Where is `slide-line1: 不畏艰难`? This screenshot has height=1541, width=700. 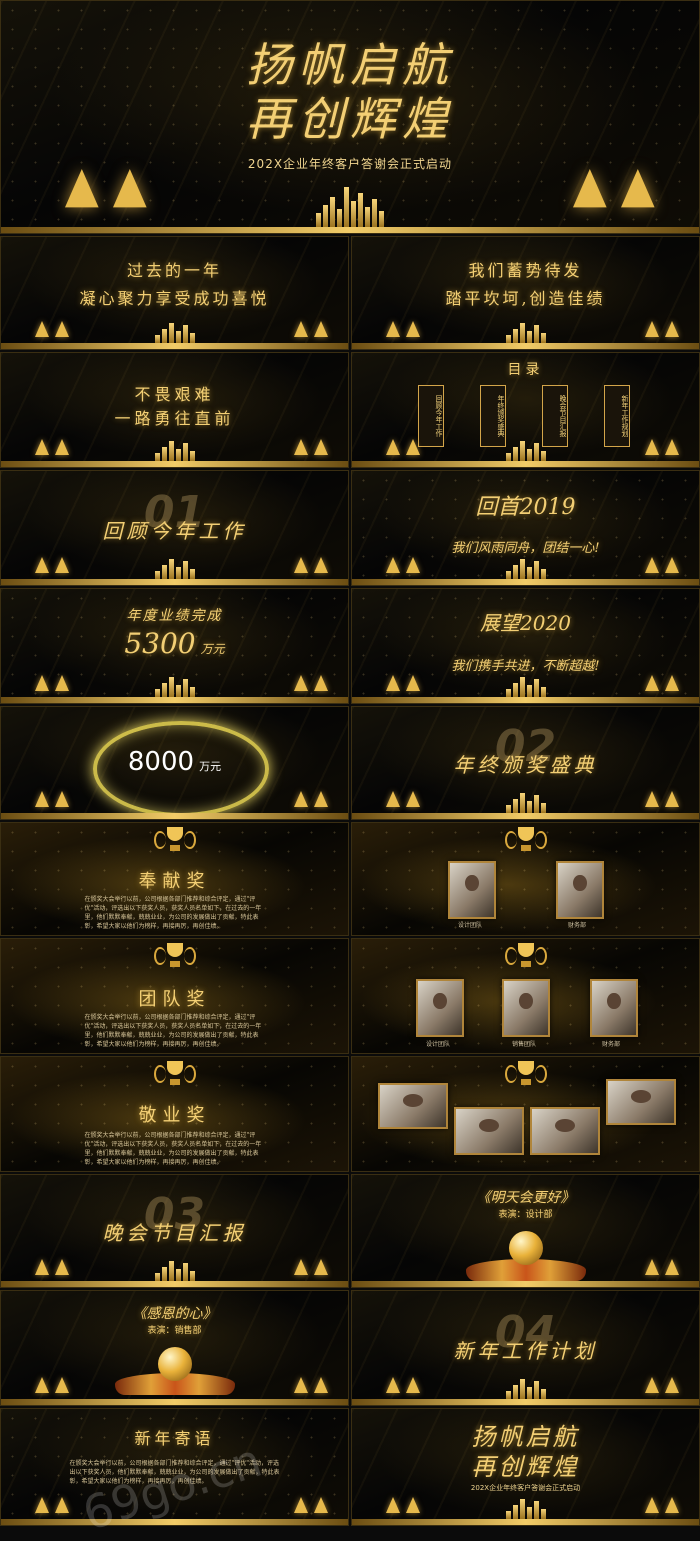 slide-line1: 不畏艰难 is located at coordinates (174, 394).